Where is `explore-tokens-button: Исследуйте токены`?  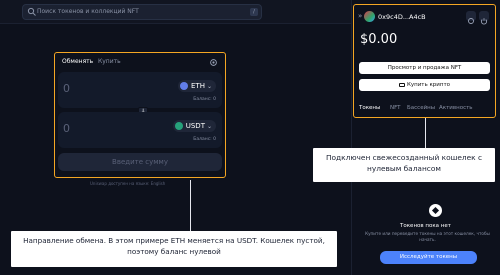
explore-tokens-button: Исследуйте токены is located at coordinates (428, 257).